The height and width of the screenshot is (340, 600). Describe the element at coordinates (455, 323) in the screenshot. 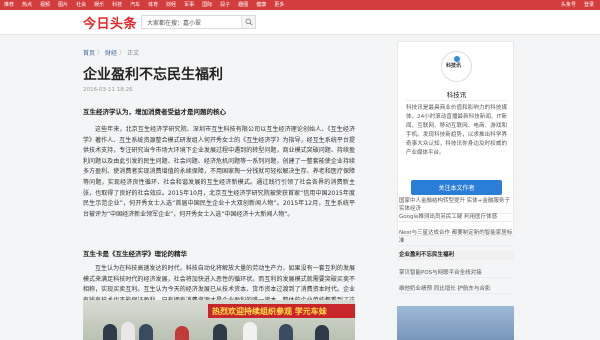

I see `sidebar-thumbnail` at that location.